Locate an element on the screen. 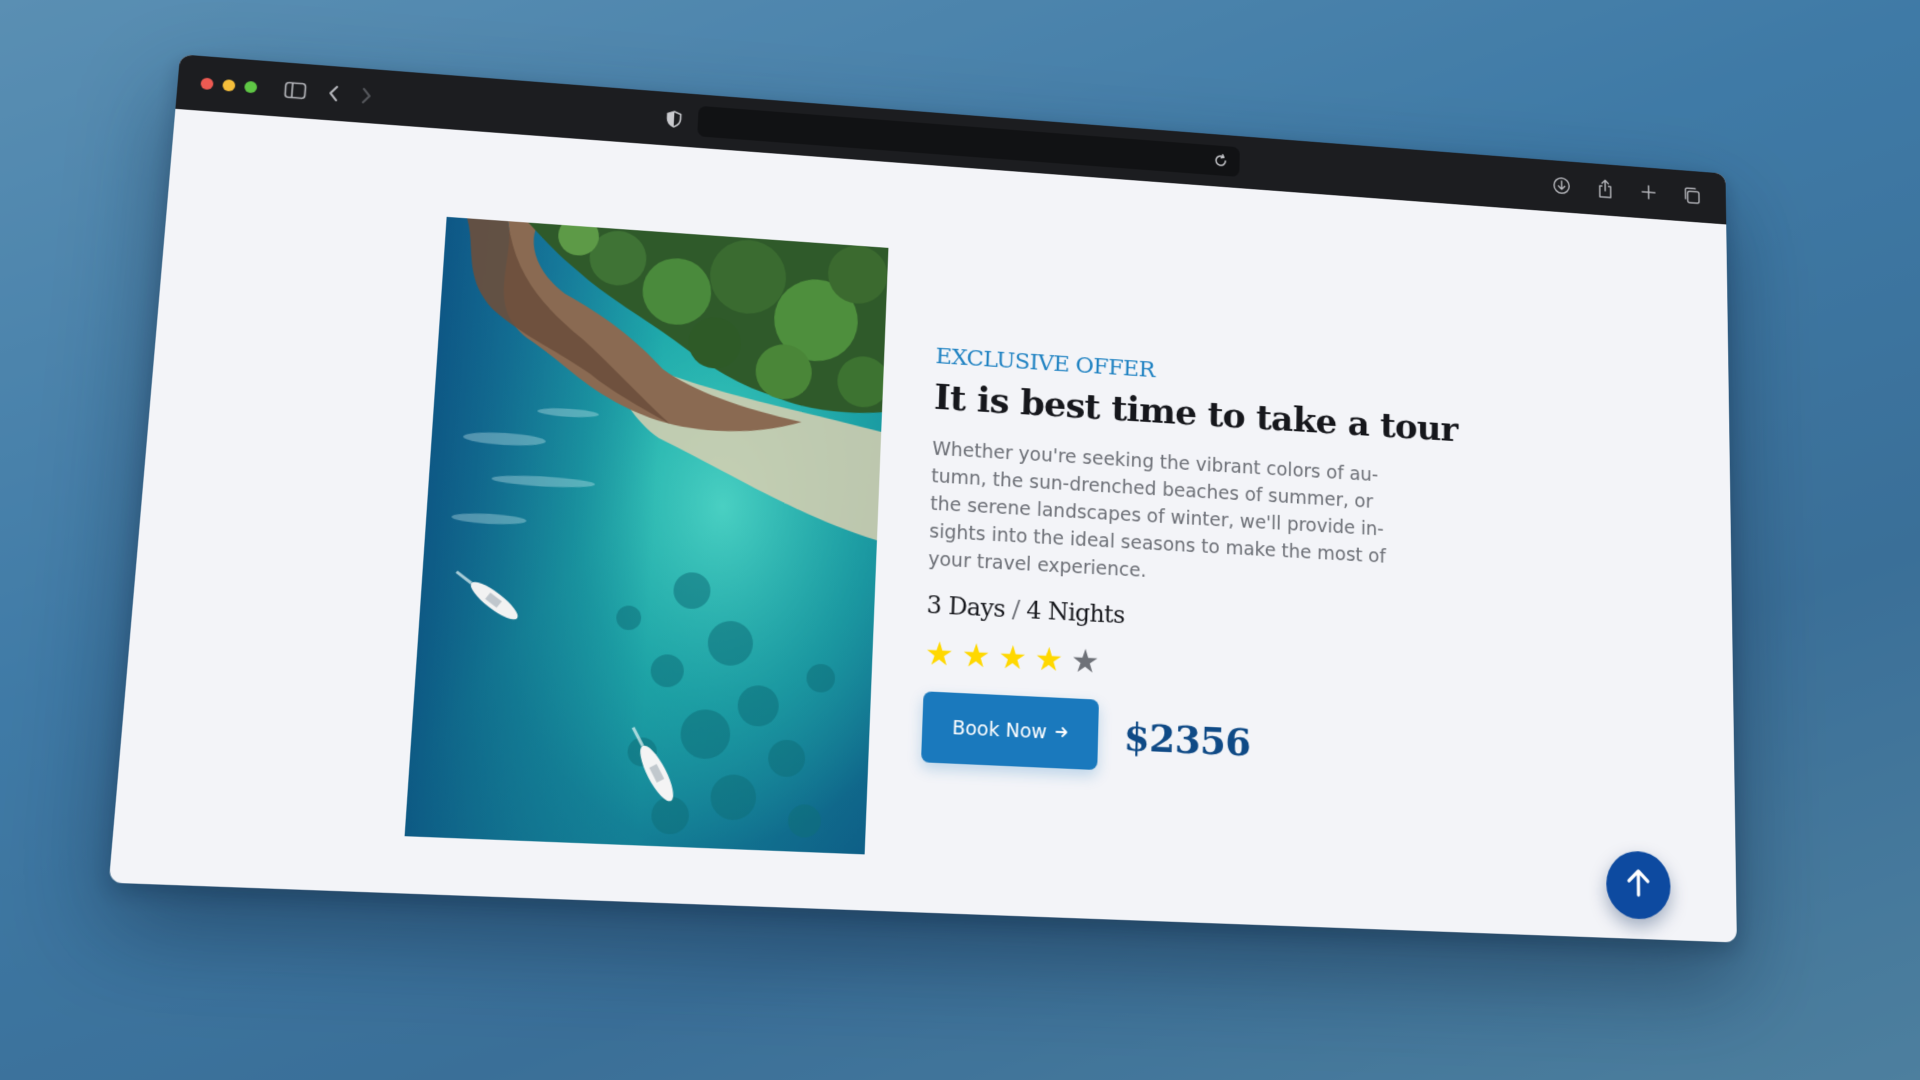 This screenshot has width=1920, height=1080. cta-row: Book Now $2356 is located at coordinates (1177, 738).